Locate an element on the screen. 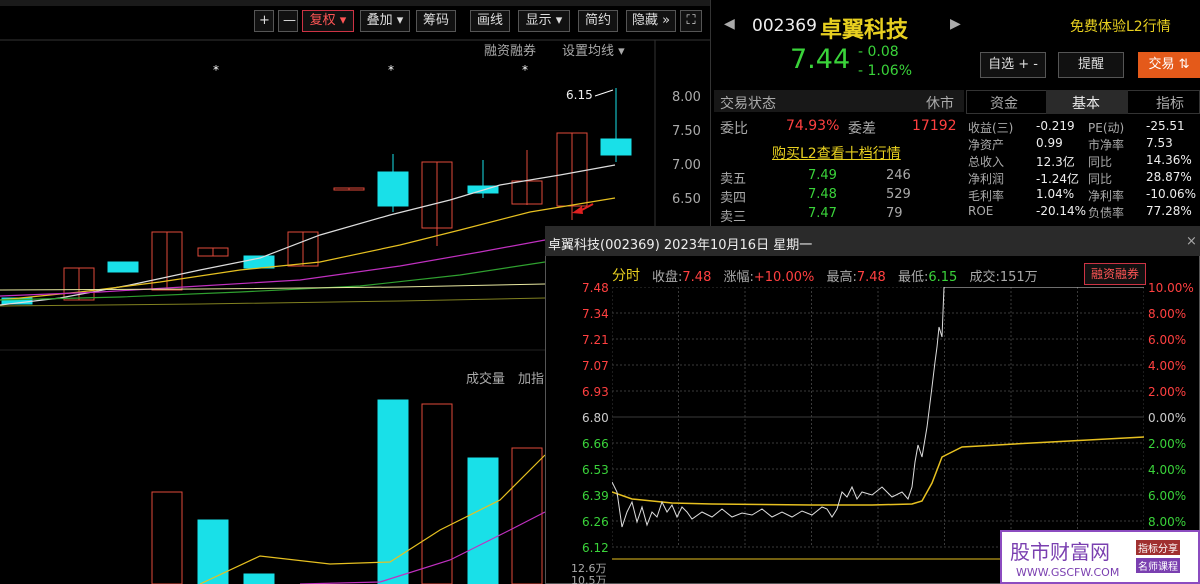 The width and height of the screenshot is (1200, 584). pct-axis-tick: 10.00% is located at coordinates (1171, 288).